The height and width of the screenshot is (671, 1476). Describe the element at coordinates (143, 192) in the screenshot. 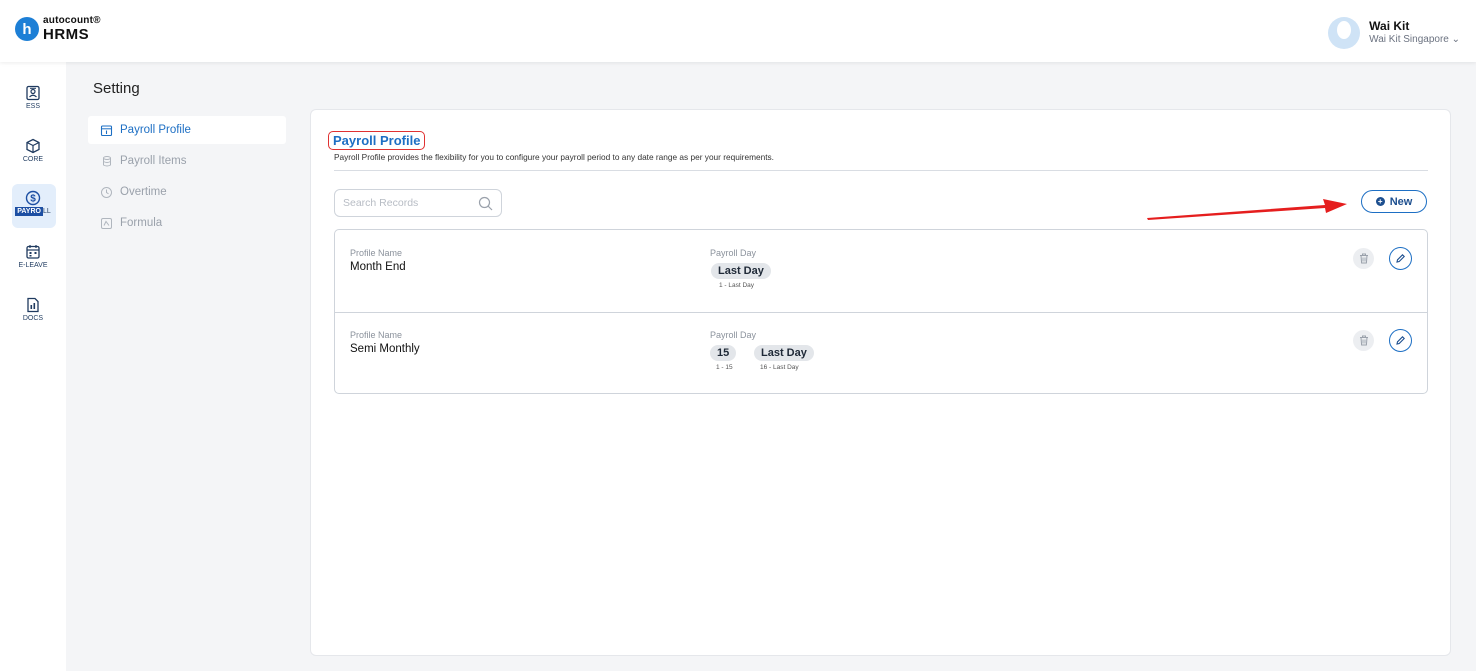

I see `submenu-label: Overtime` at that location.